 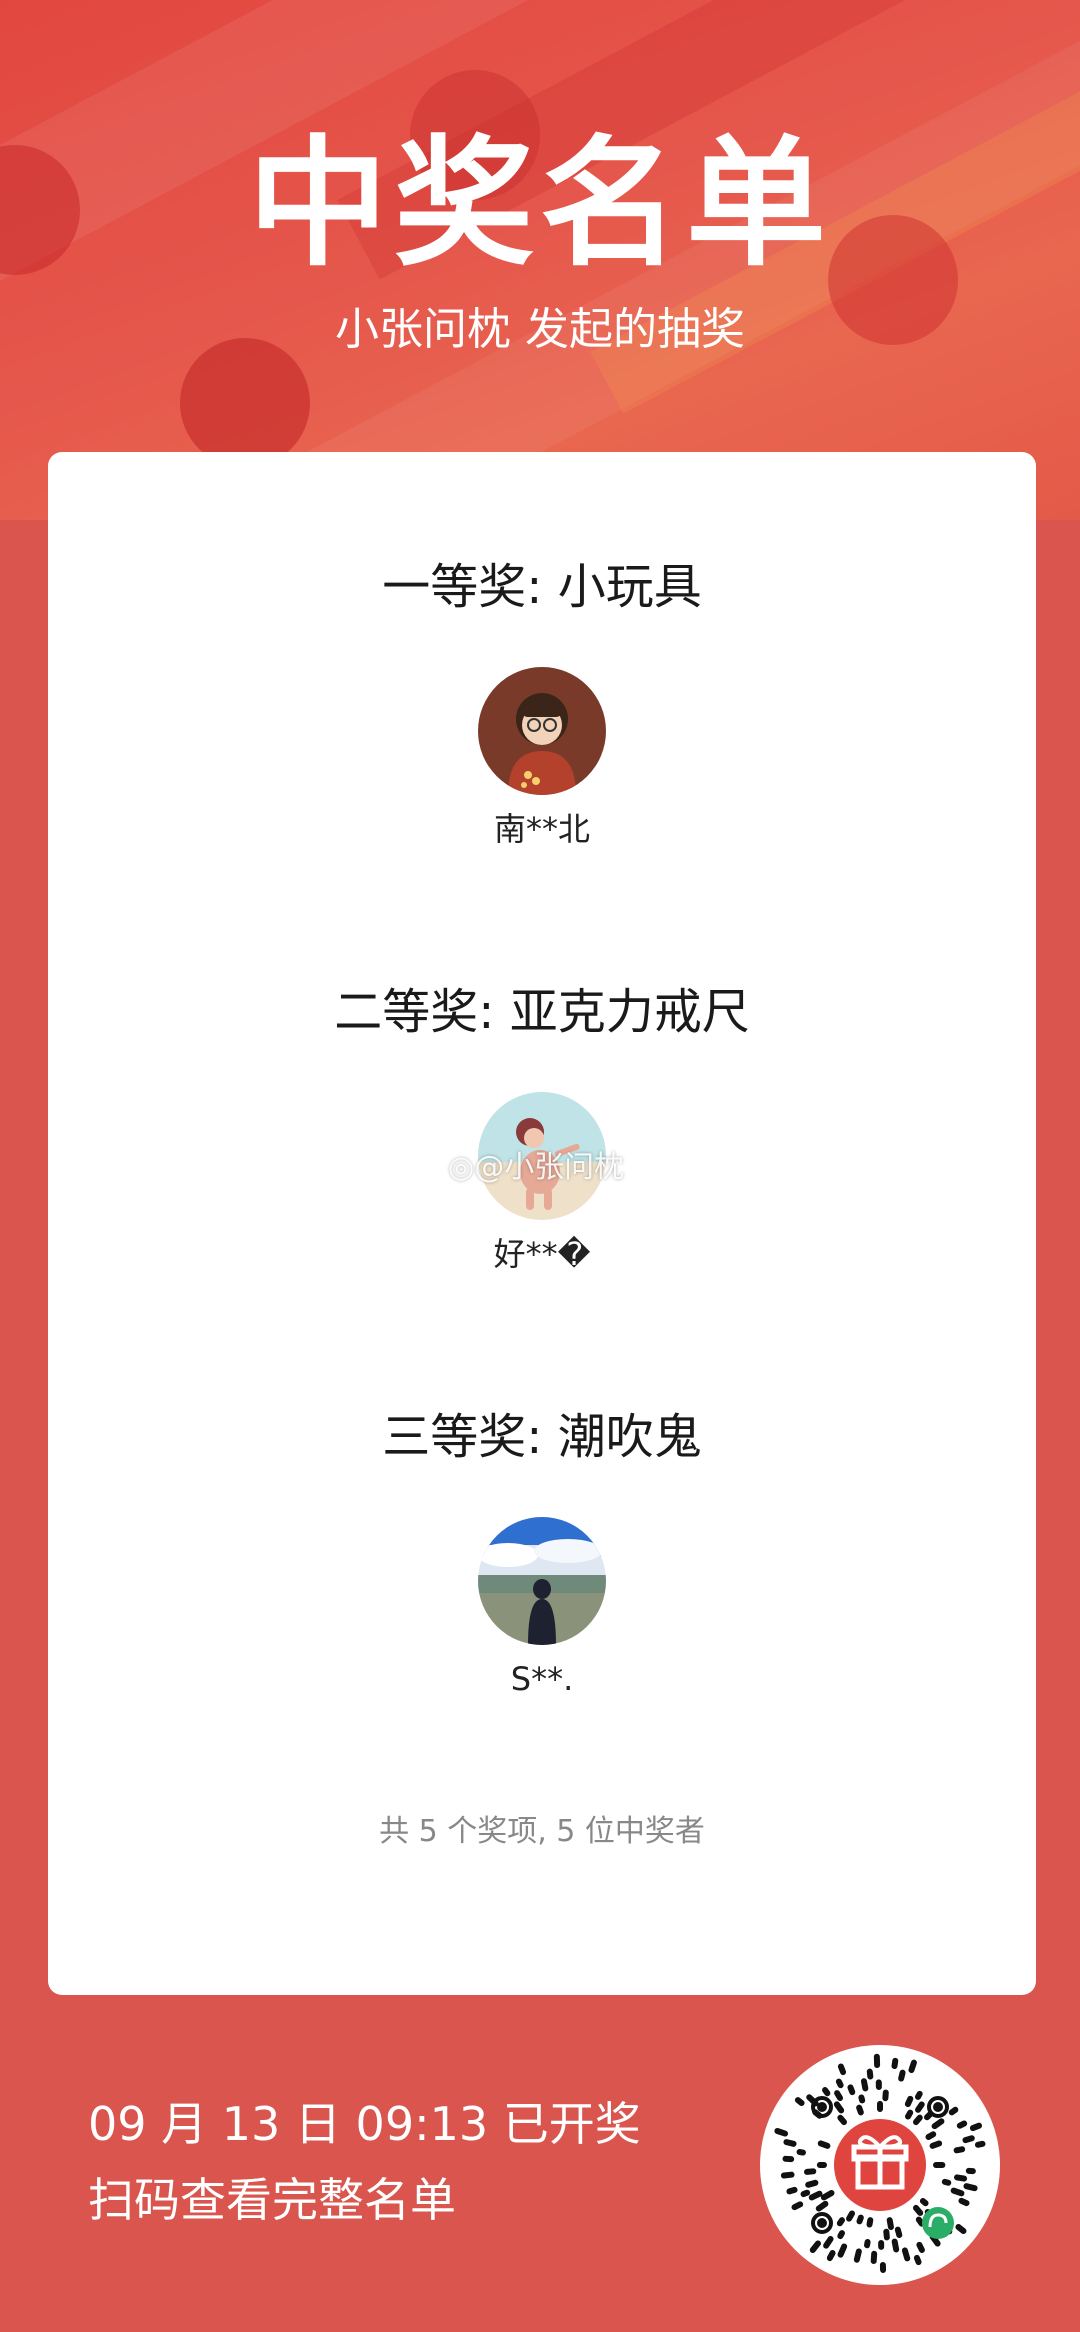 I want to click on winner-name: S**., so click(x=542, y=1679).